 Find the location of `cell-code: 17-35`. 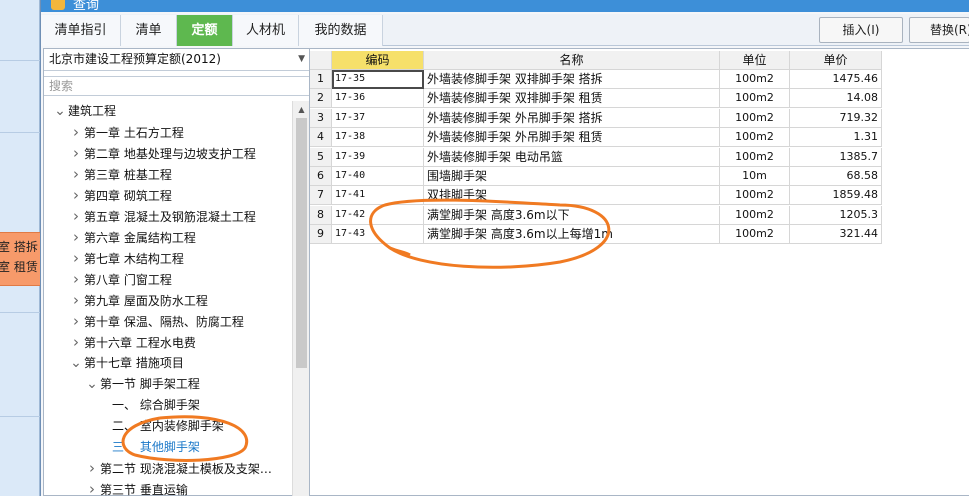

cell-code: 17-35 is located at coordinates (378, 79).